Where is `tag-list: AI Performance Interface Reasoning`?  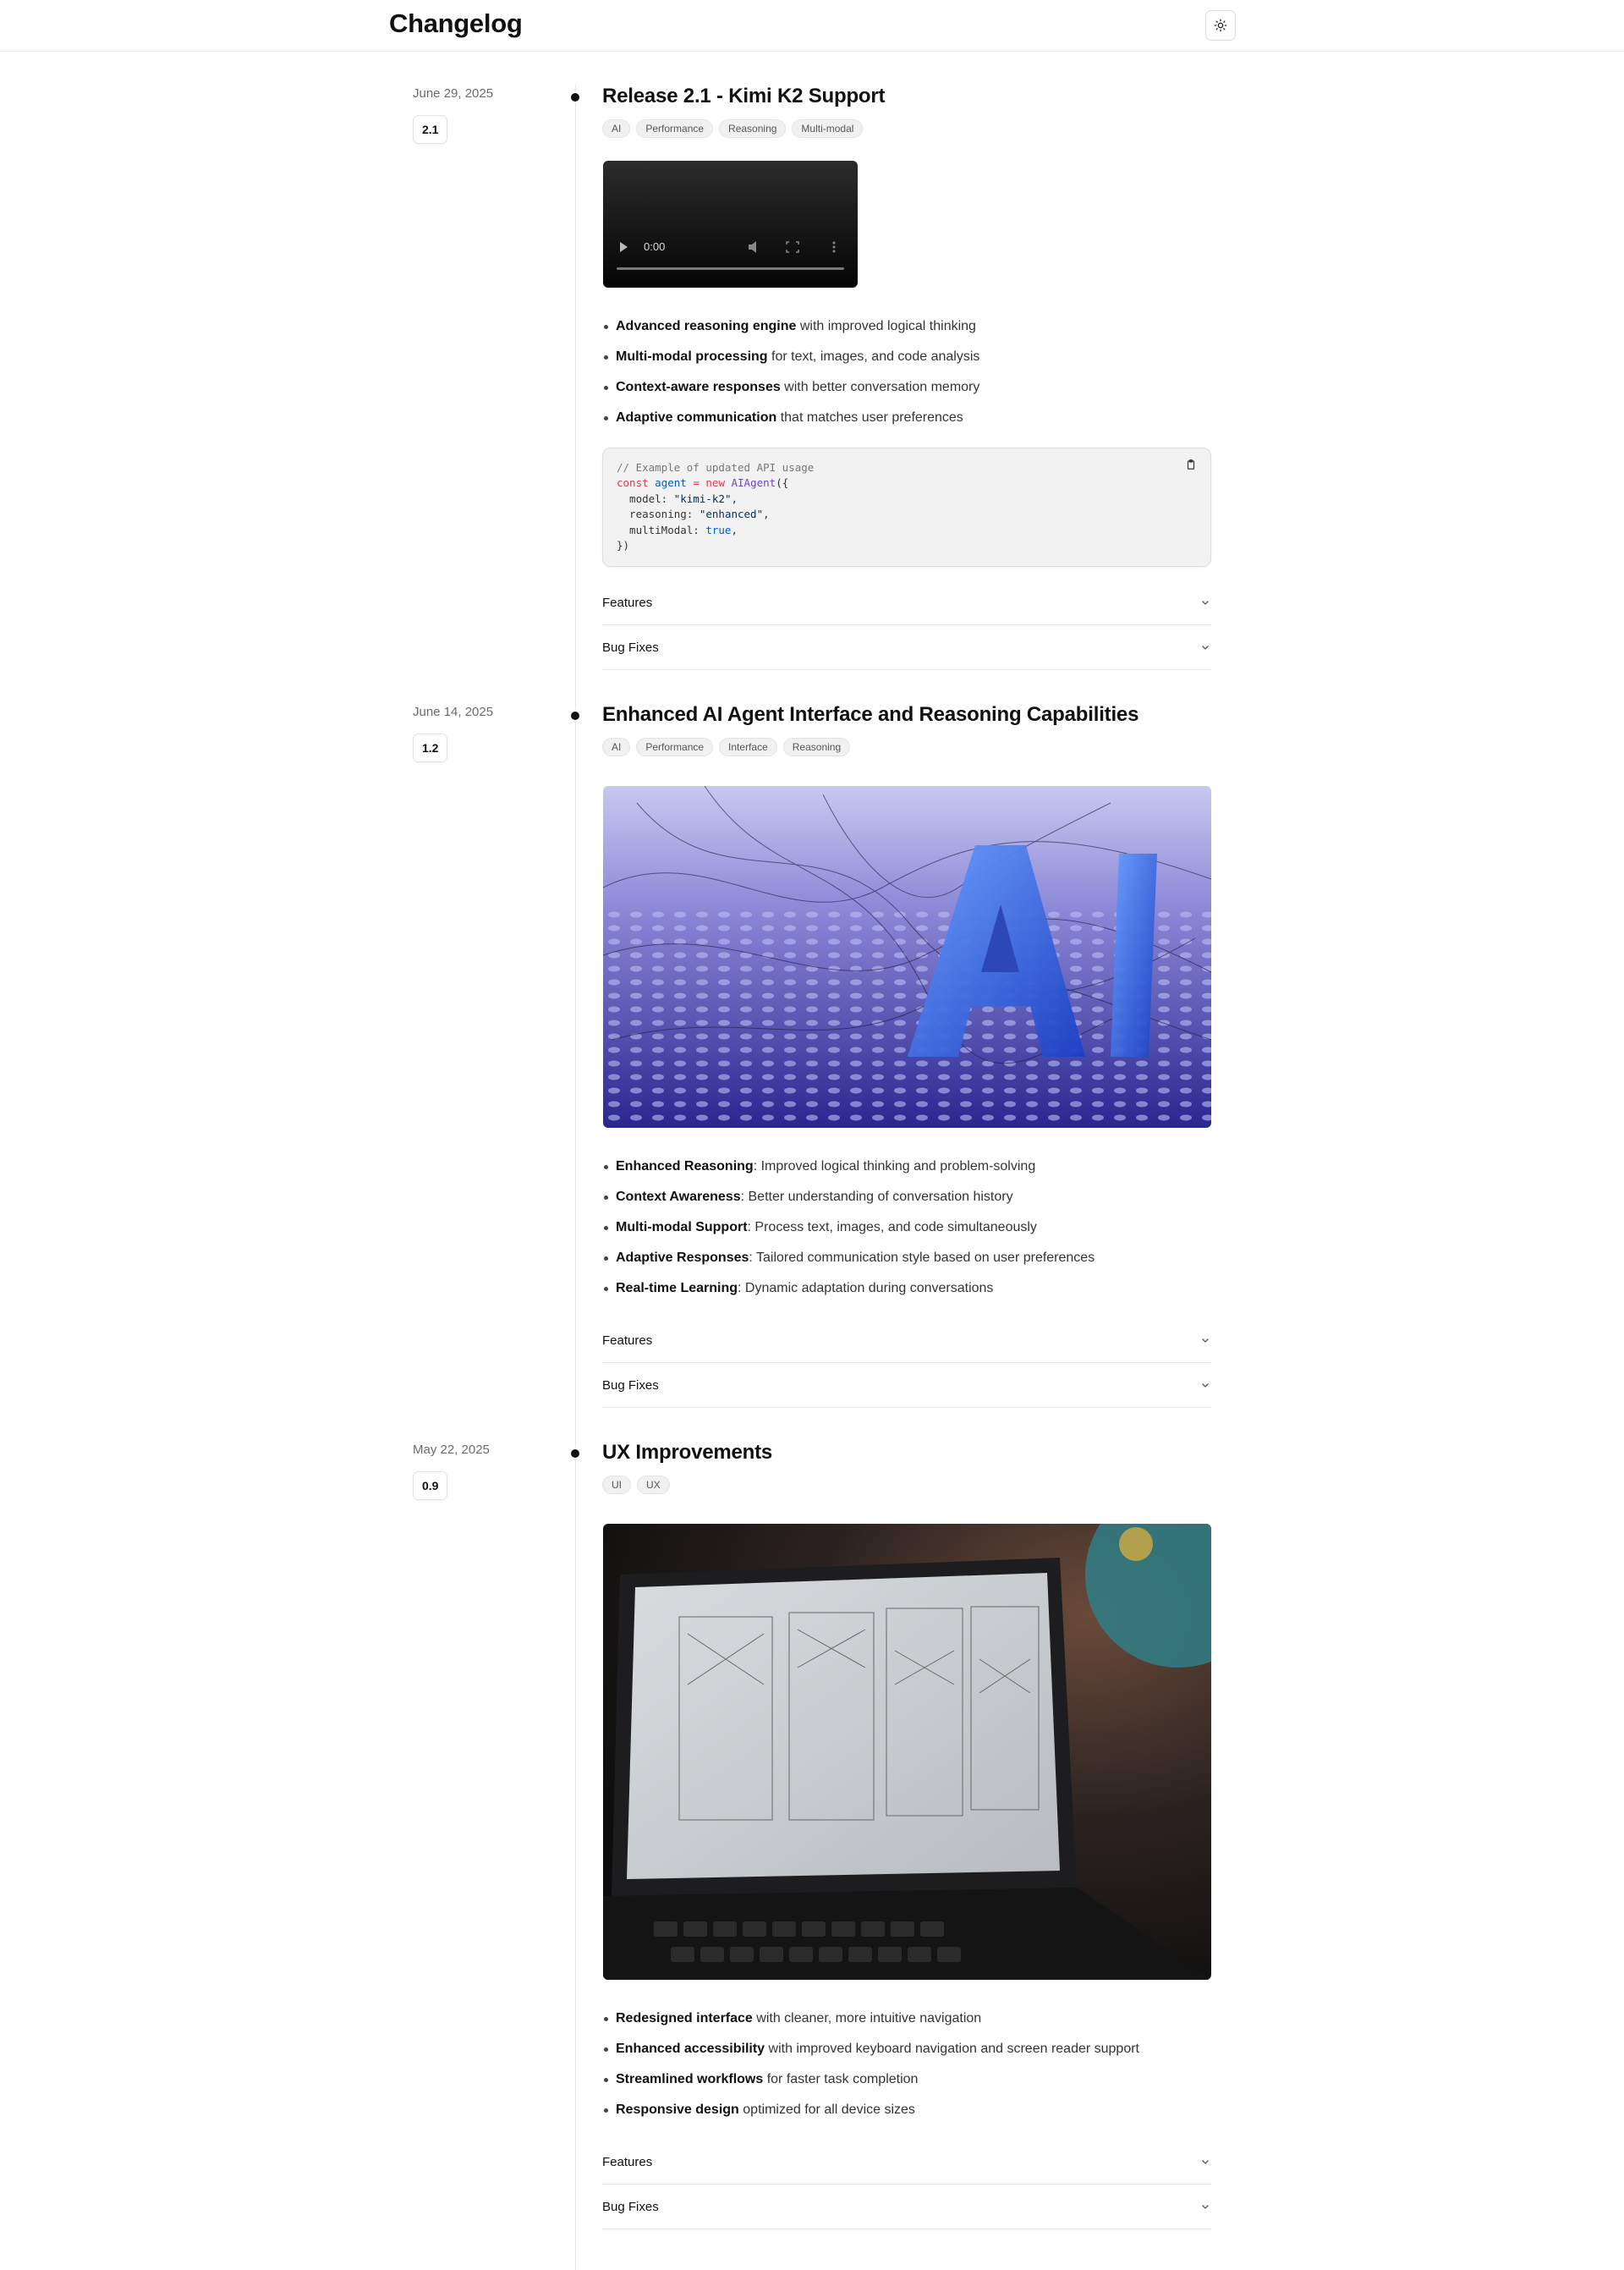
tag-list: AI Performance Interface Reasoning is located at coordinates (726, 747).